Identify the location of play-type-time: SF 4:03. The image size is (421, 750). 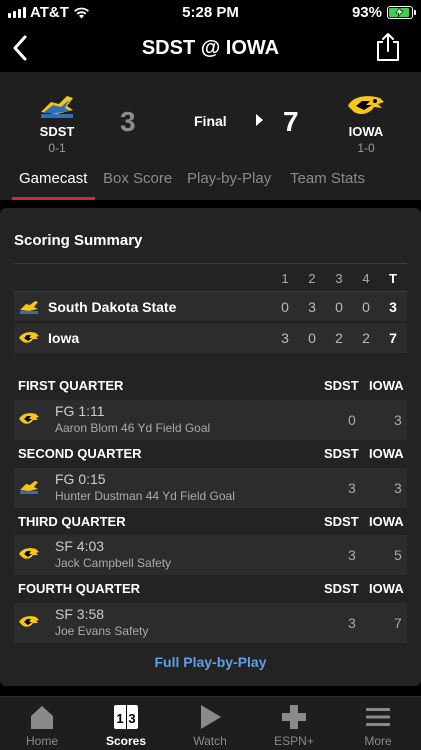
(80, 546).